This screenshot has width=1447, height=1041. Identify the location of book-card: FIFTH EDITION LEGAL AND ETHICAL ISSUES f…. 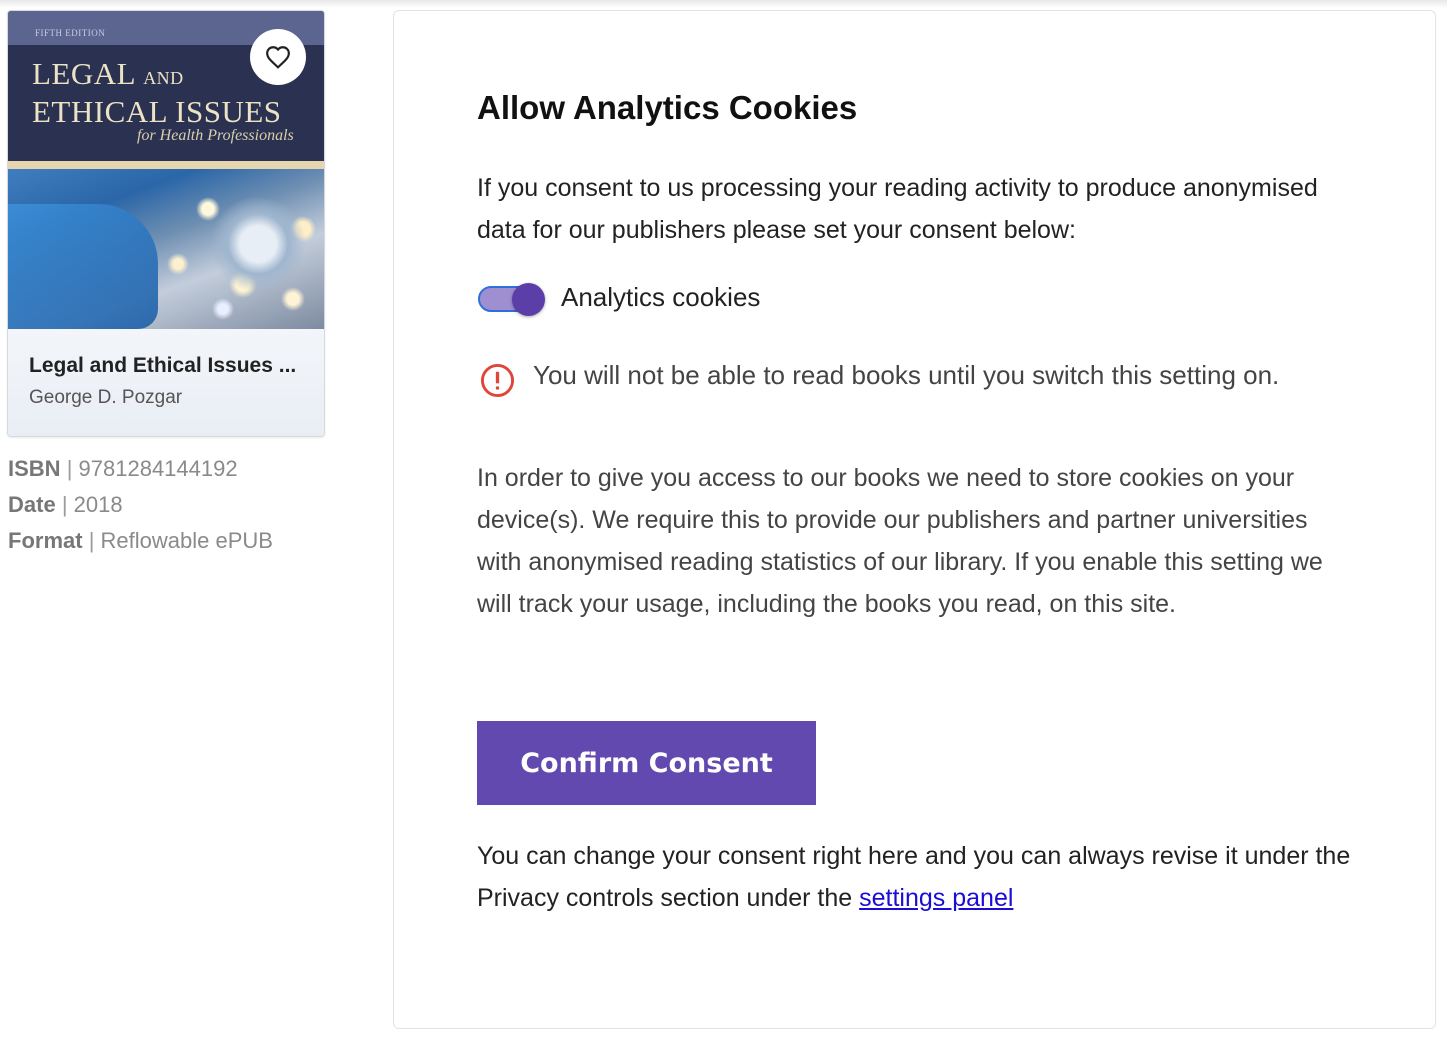
(166, 223).